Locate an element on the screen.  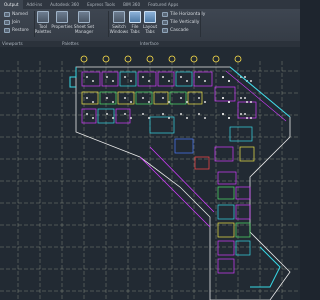
tile-vertically-label: Tile Vertically is located at coordinates (185, 22).